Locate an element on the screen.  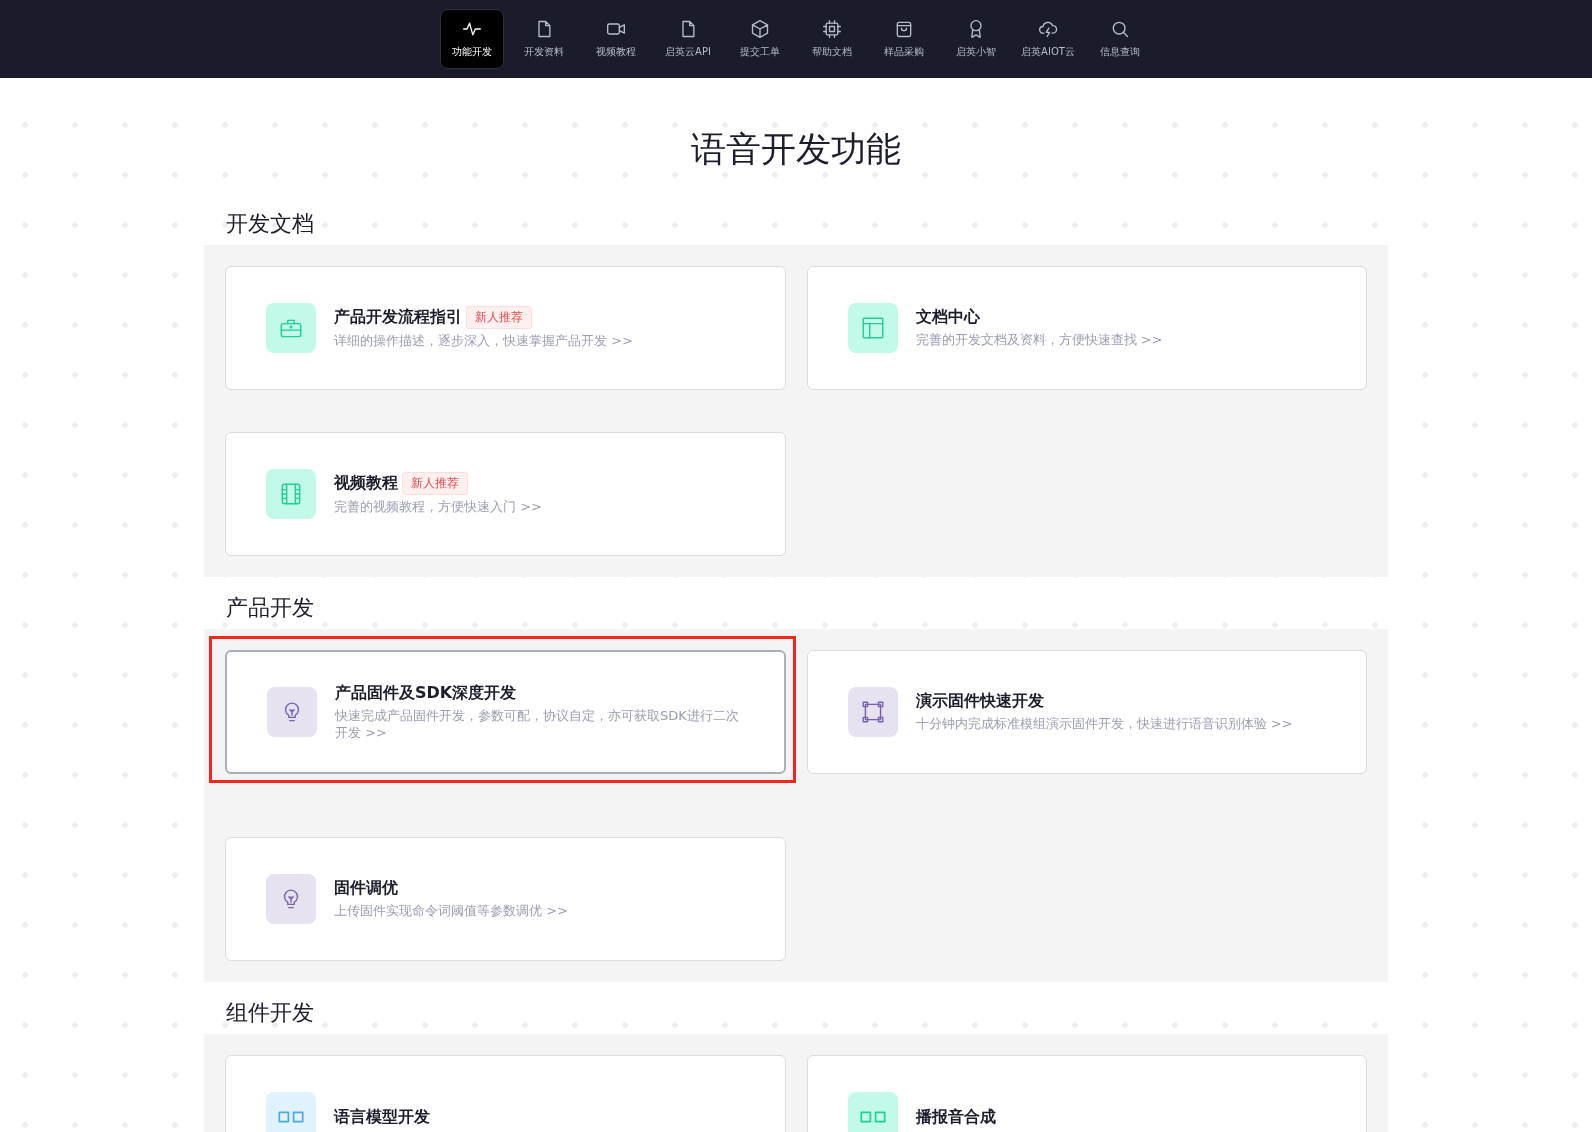
page-title: 语音开发功能 is located at coordinates (796, 149).